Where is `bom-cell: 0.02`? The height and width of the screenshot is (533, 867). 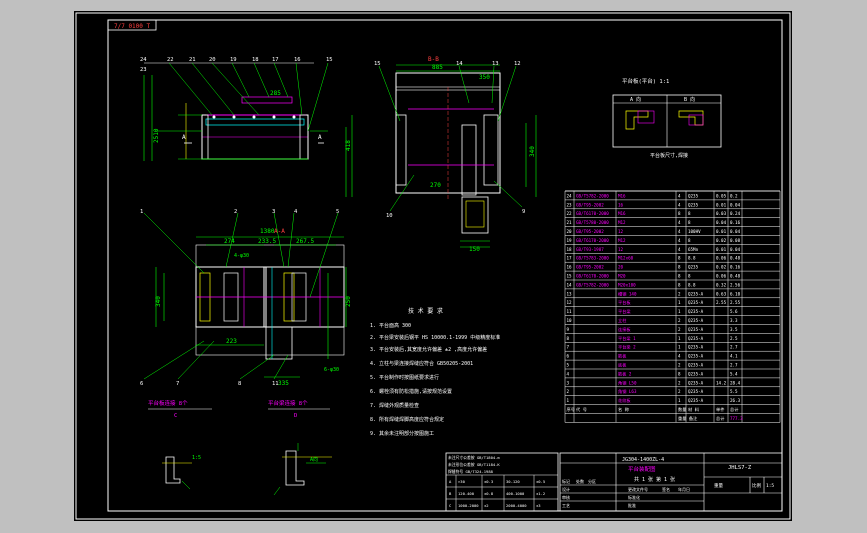
bom-cell: 0.02 is located at coordinates (721, 267).